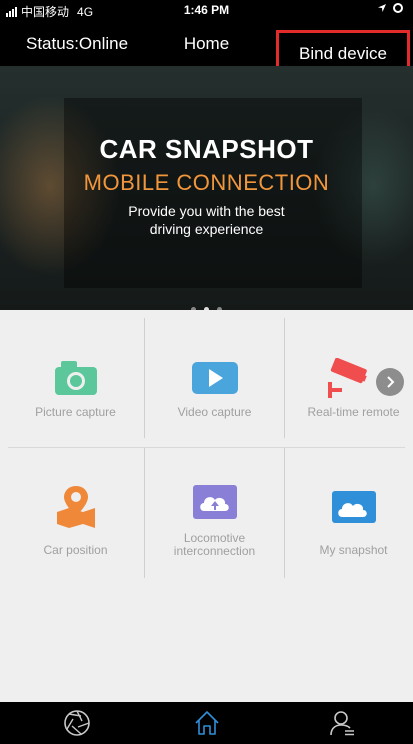  What do you see at coordinates (398, 8) in the screenshot?
I see `alarm-icon` at bounding box center [398, 8].